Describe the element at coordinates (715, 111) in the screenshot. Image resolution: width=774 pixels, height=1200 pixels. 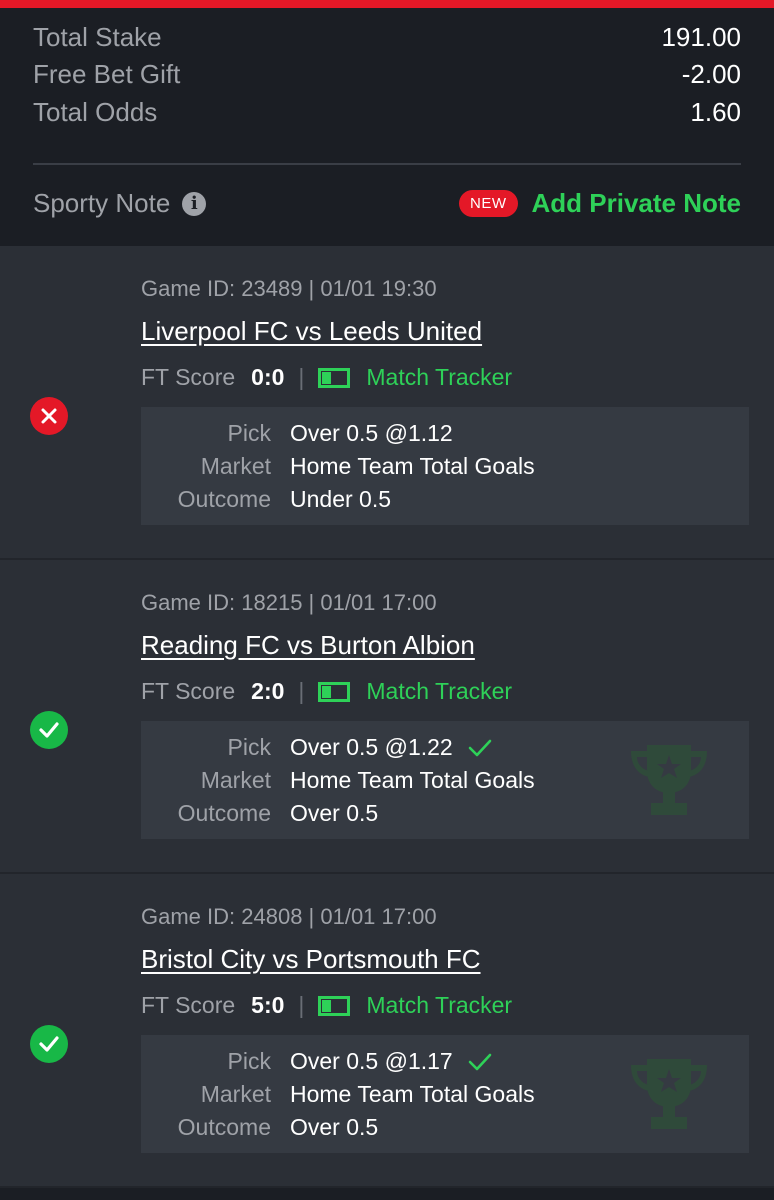
I see `total-odds-value: 1.60` at that location.